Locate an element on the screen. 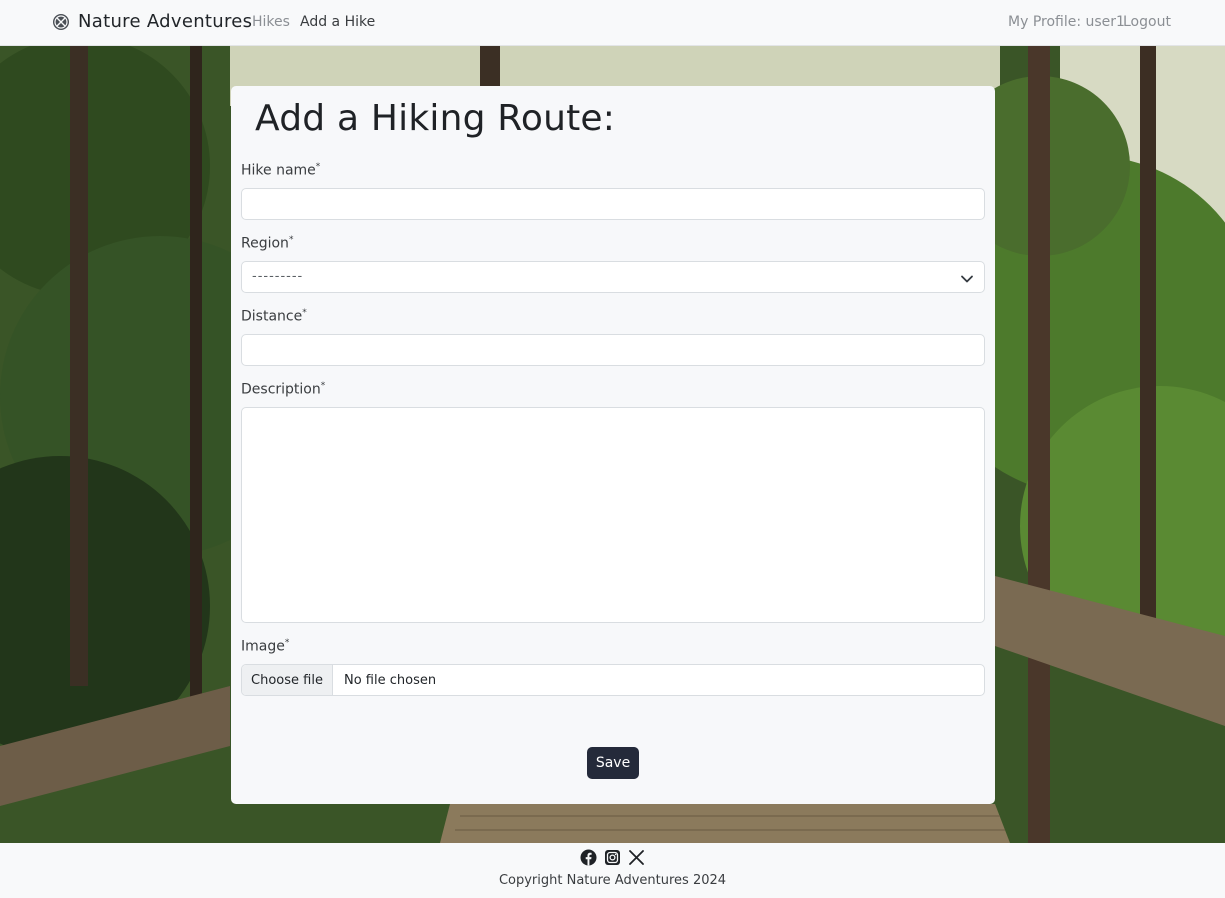  hike-name-input is located at coordinates (613, 204).